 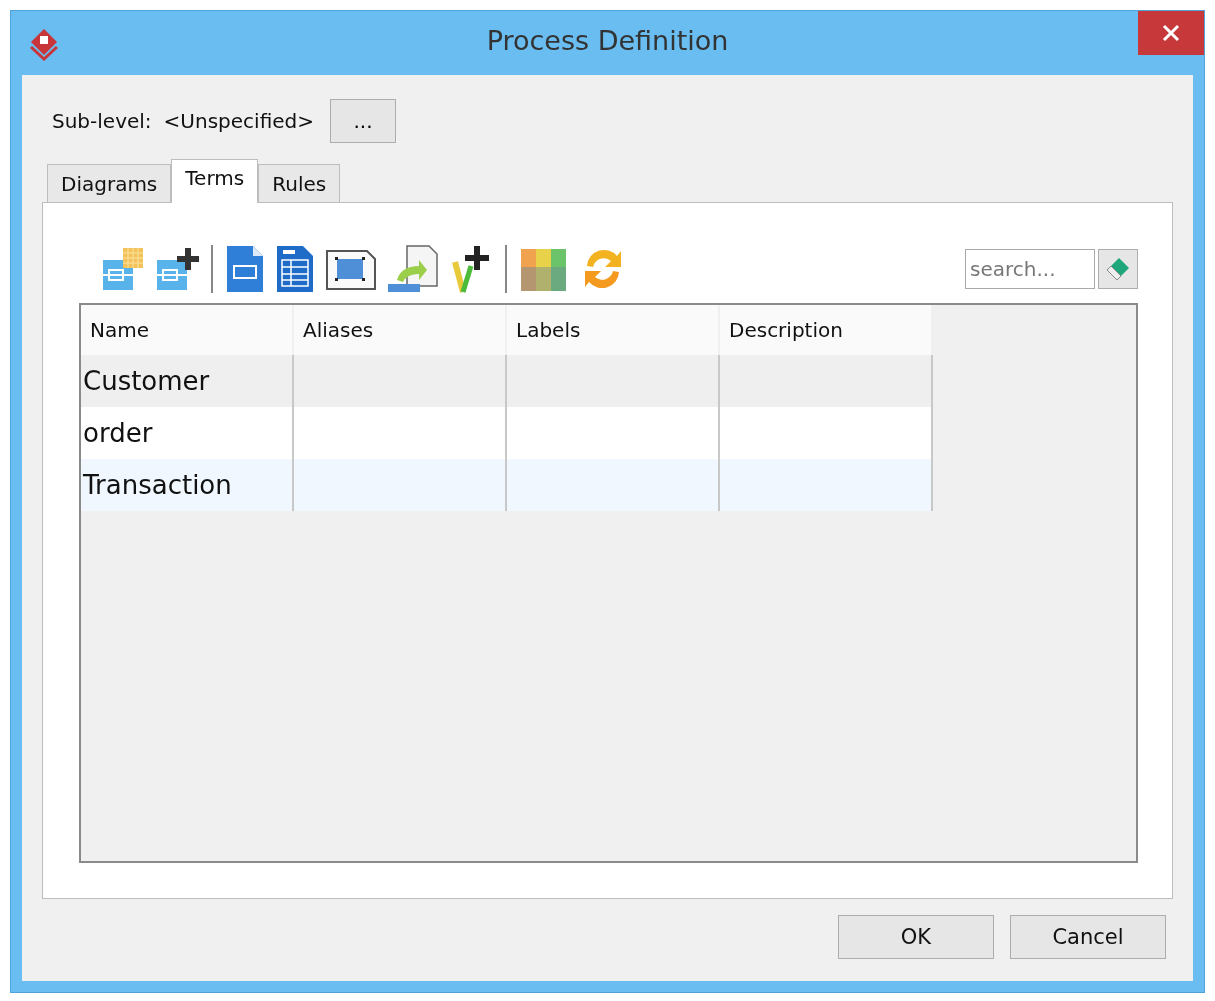 I want to click on column-header: Description, so click(x=826, y=330).